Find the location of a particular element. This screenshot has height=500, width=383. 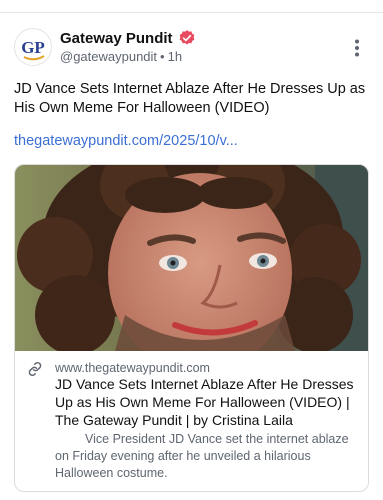

post-header: GP Gateway Pundit @gatewaypundit • 1h is located at coordinates (191, 48).